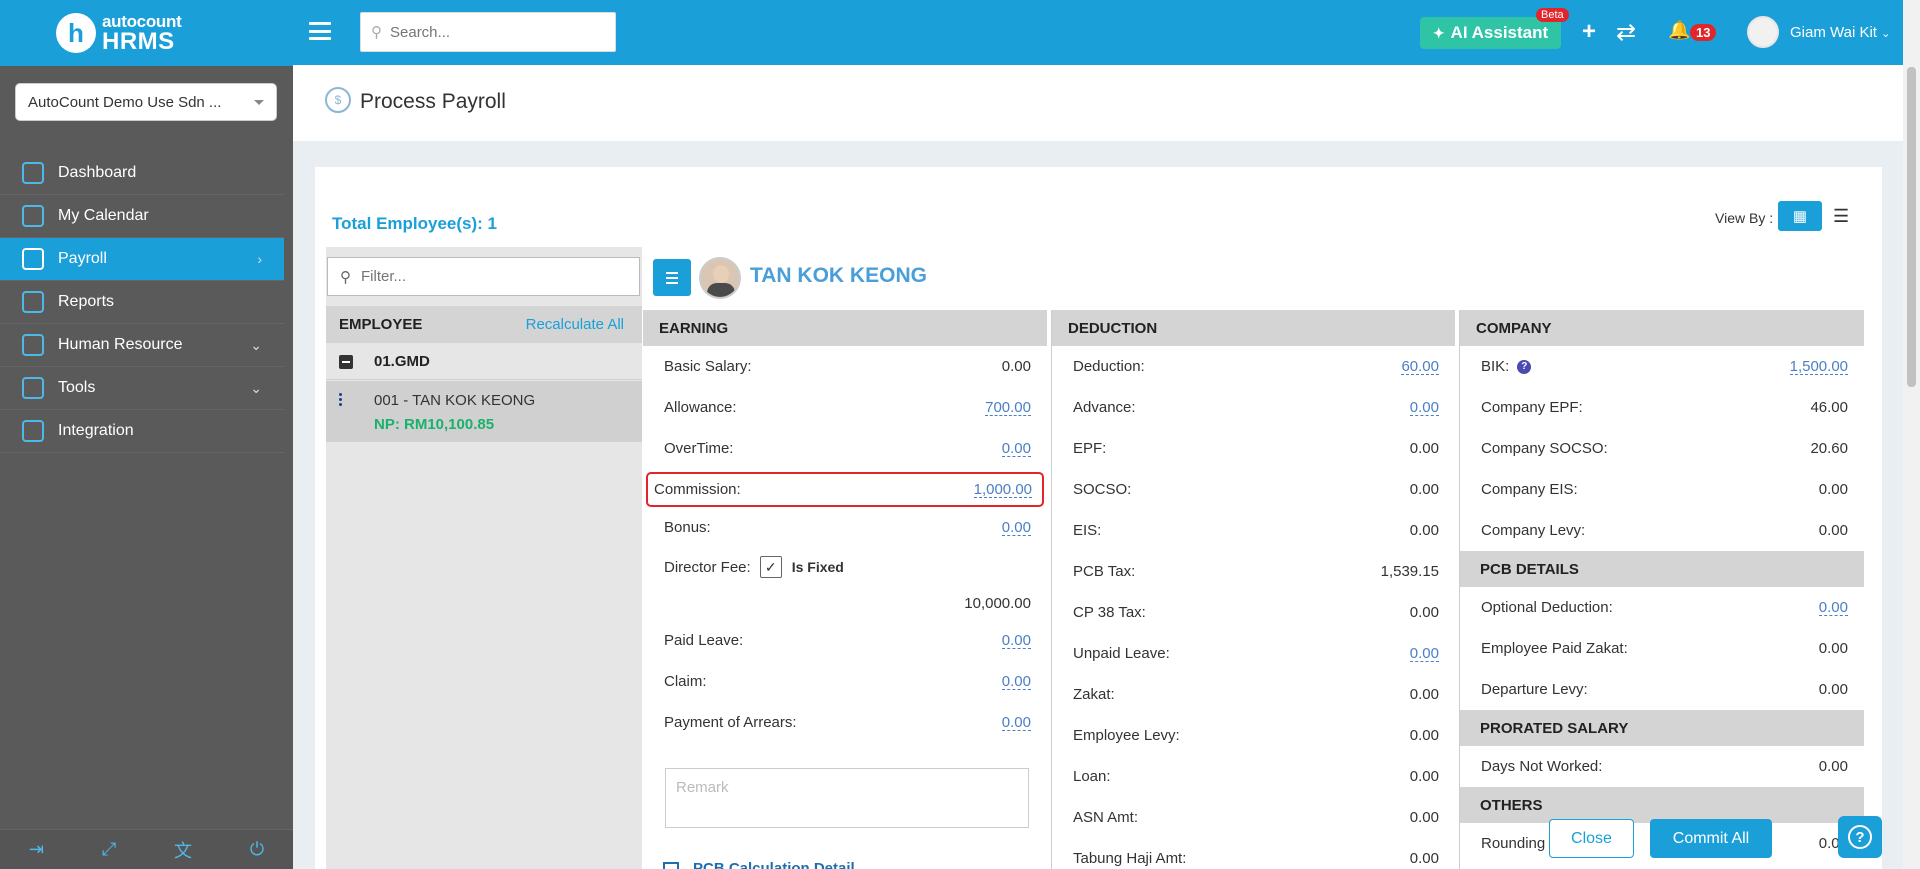 The width and height of the screenshot is (1920, 869). I want to click on search-input, so click(490, 32).